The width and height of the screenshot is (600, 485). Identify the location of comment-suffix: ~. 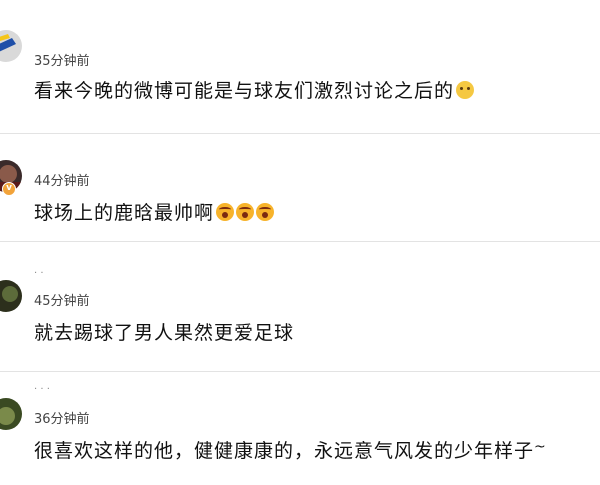
(540, 447).